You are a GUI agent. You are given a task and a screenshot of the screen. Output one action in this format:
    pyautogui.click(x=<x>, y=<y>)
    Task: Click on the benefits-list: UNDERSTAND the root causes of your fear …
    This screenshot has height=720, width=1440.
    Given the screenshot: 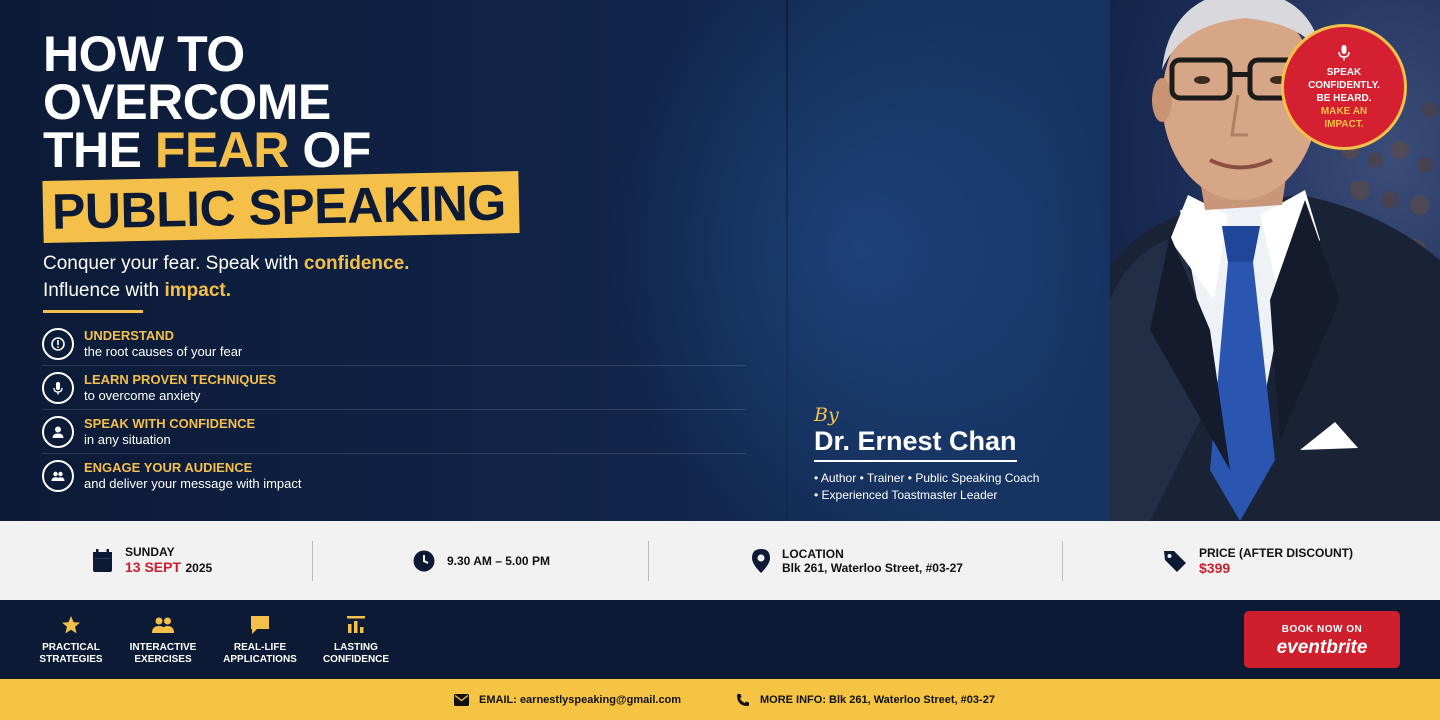 What is the action you would take?
    pyautogui.click(x=394, y=410)
    